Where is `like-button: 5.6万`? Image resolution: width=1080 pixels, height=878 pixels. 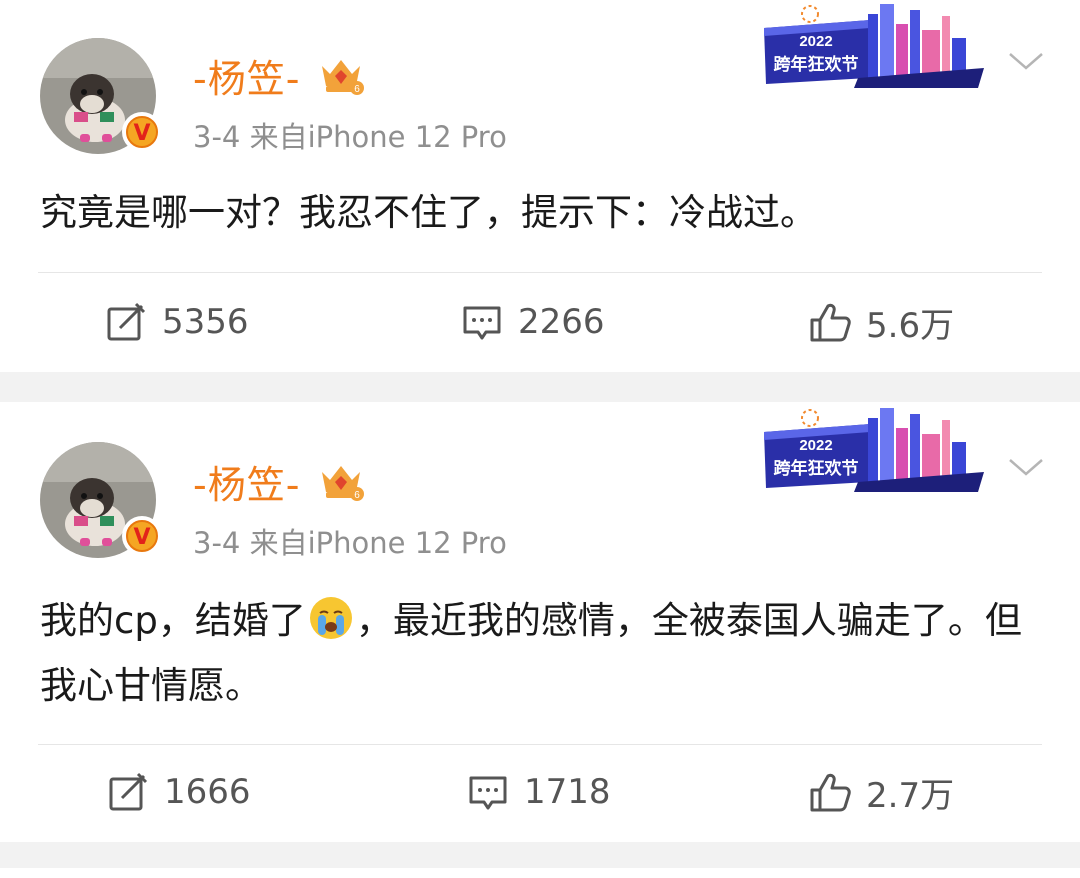
like-button: 5.6万 is located at coordinates (881, 322).